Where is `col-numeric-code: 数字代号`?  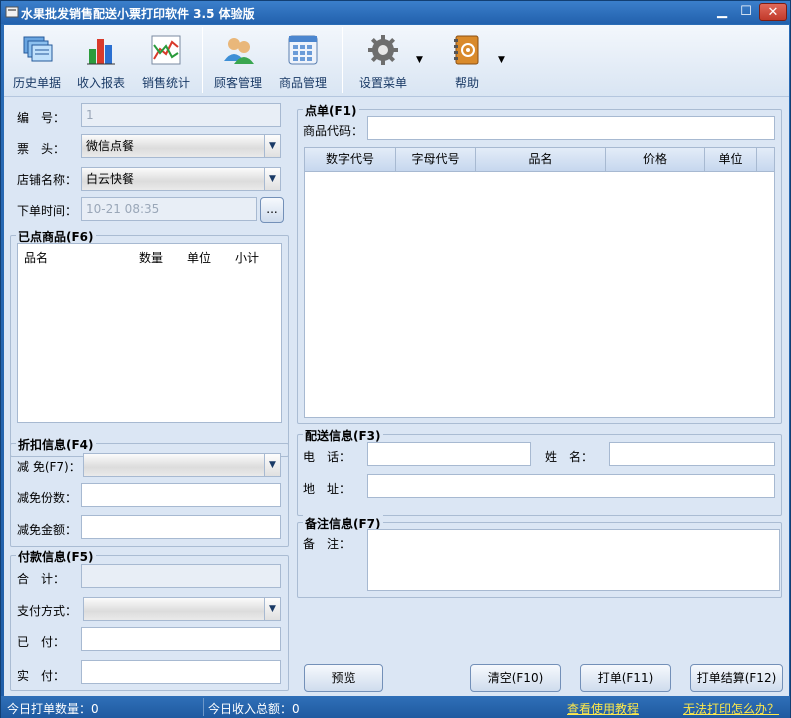
col-numeric-code: 数字代号 is located at coordinates (350, 159).